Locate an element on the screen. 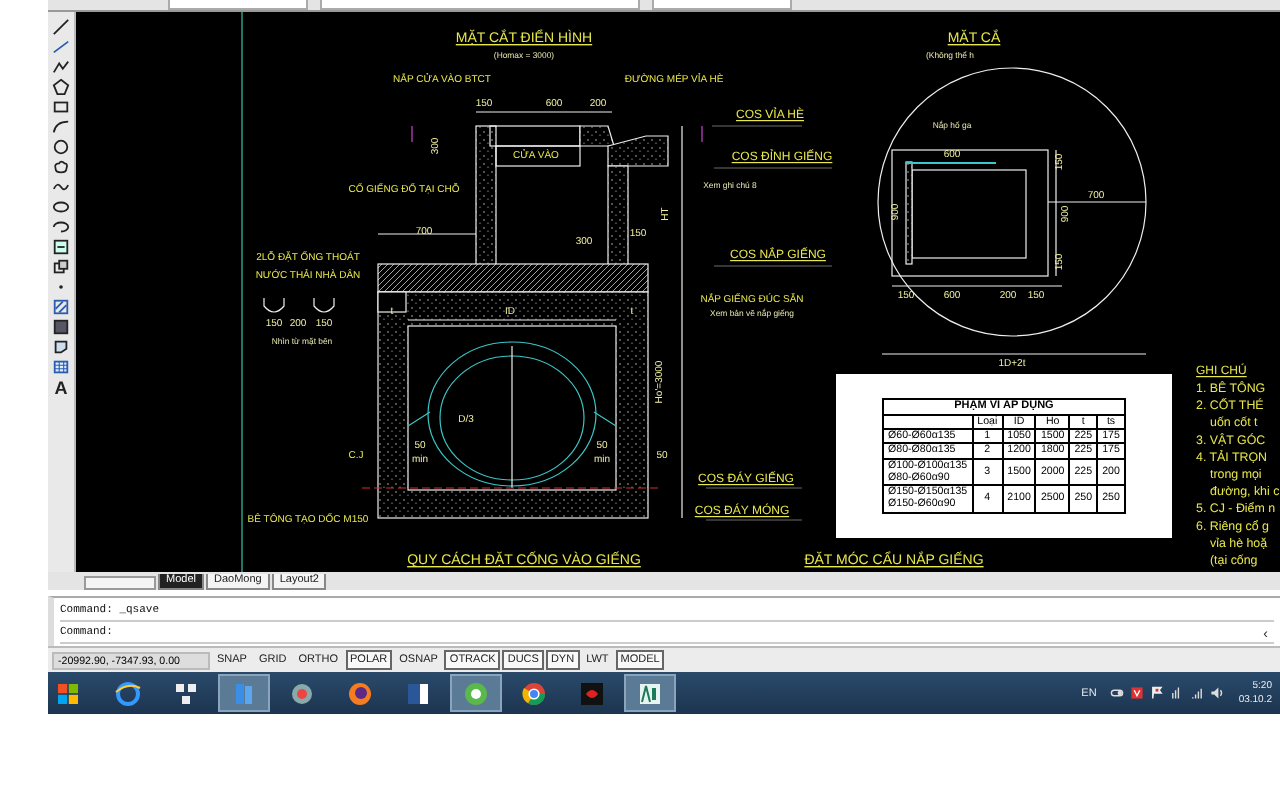  region-icon is located at coordinates (60, 347).